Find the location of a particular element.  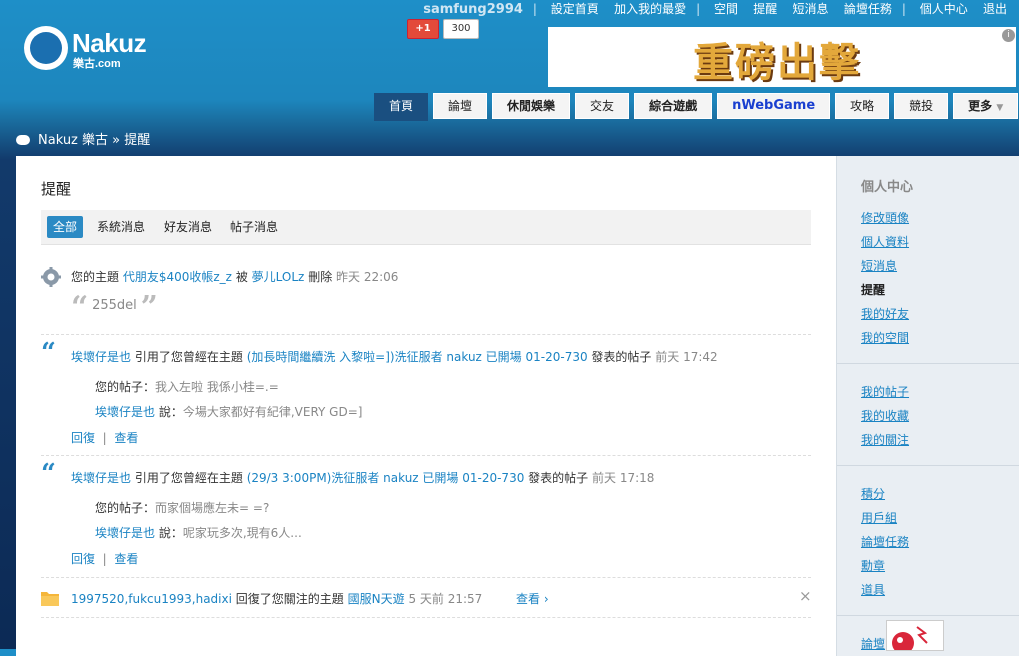

tab-forum: 論壇 is located at coordinates (460, 106).